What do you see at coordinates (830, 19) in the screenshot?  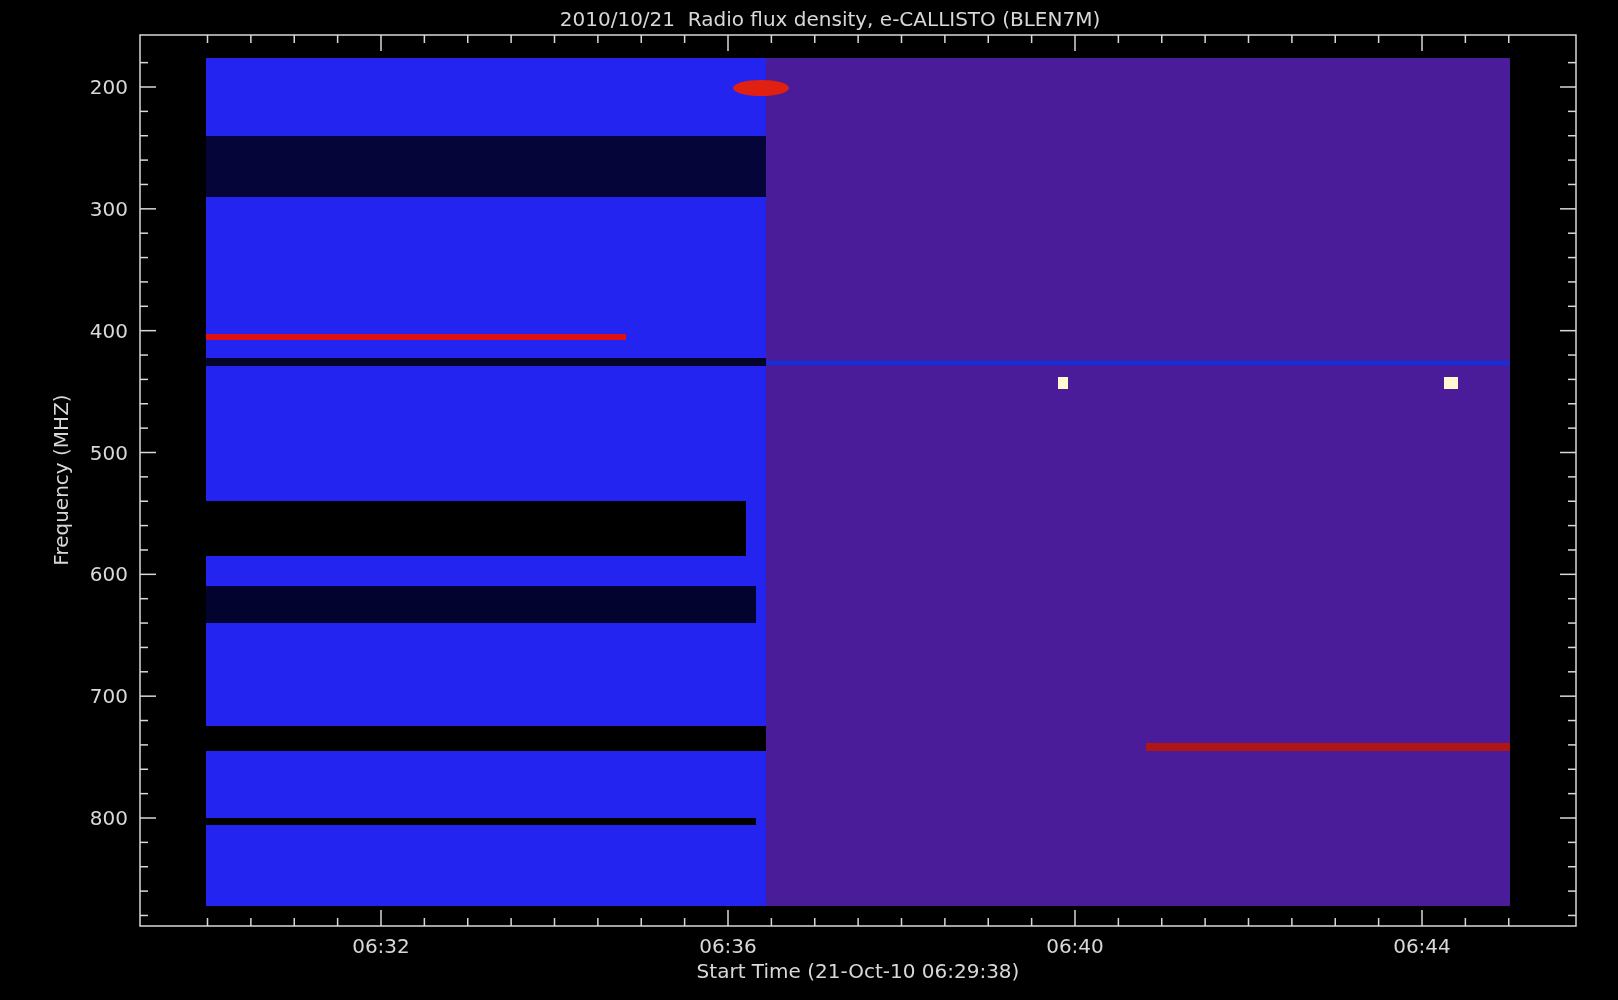 I see `chart-title: 2010/10/21 Radio flux density, e-CALLISTO (BLEN7M)` at bounding box center [830, 19].